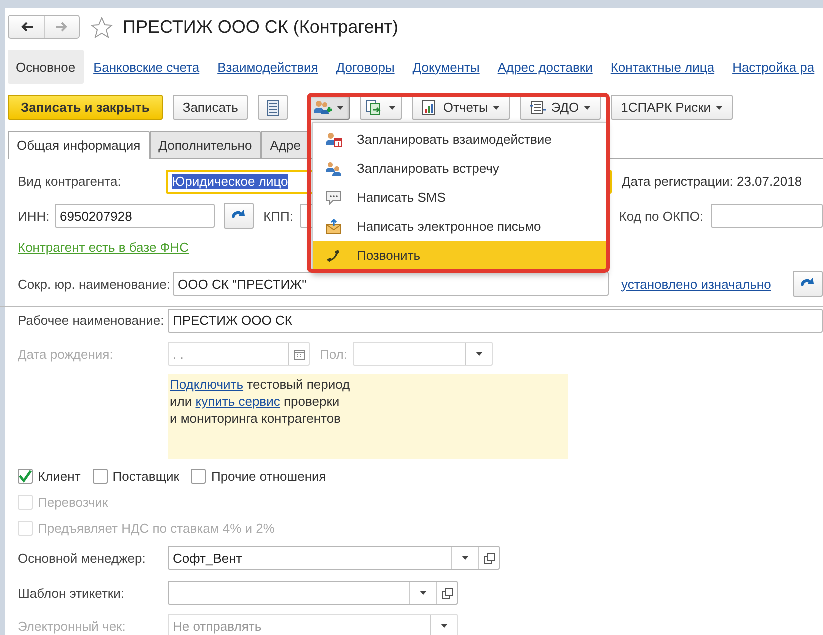 Image resolution: width=823 pixels, height=635 pixels. I want to click on field-label: Основной менеджер:, so click(82, 558).